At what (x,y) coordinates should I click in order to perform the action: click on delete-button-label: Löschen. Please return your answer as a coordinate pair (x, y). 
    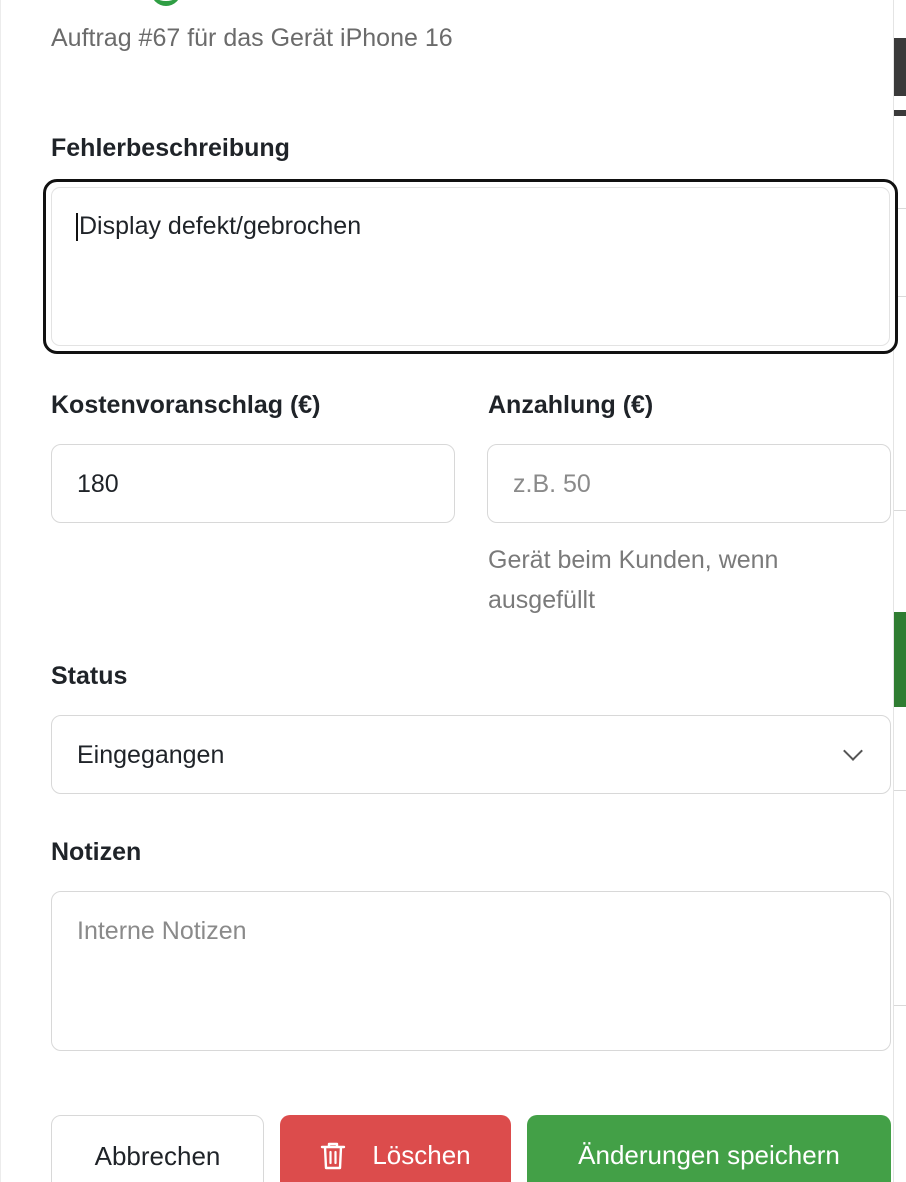
    Looking at the image, I should click on (421, 1155).